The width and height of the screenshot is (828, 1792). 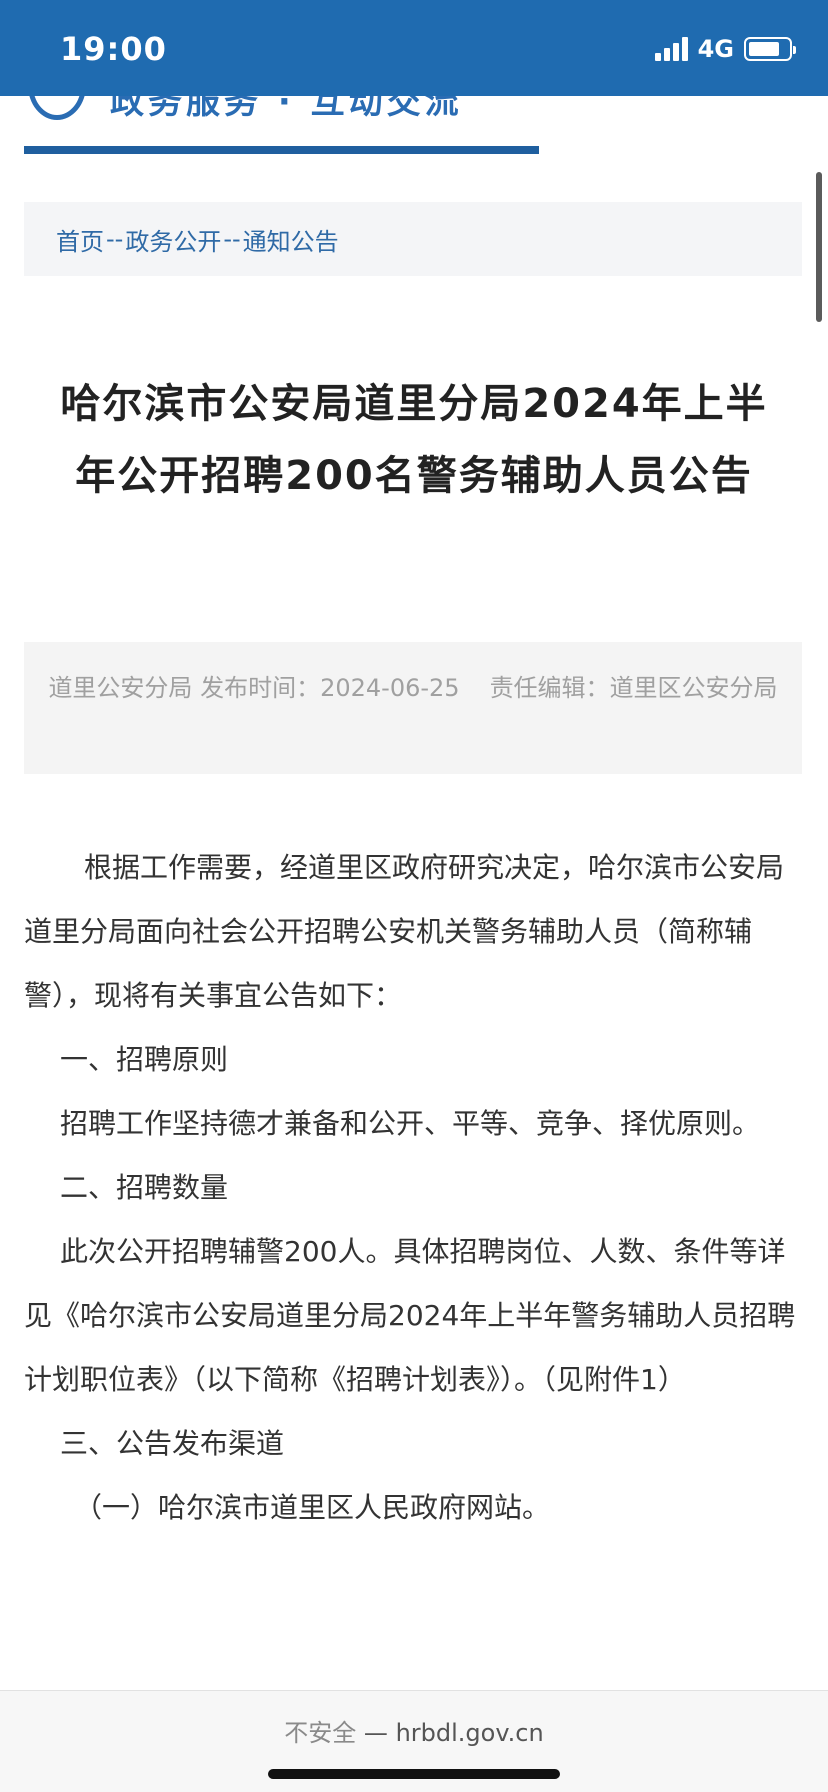 What do you see at coordinates (144, 1187) in the screenshot?
I see `section-heading: 二、招聘数量` at bounding box center [144, 1187].